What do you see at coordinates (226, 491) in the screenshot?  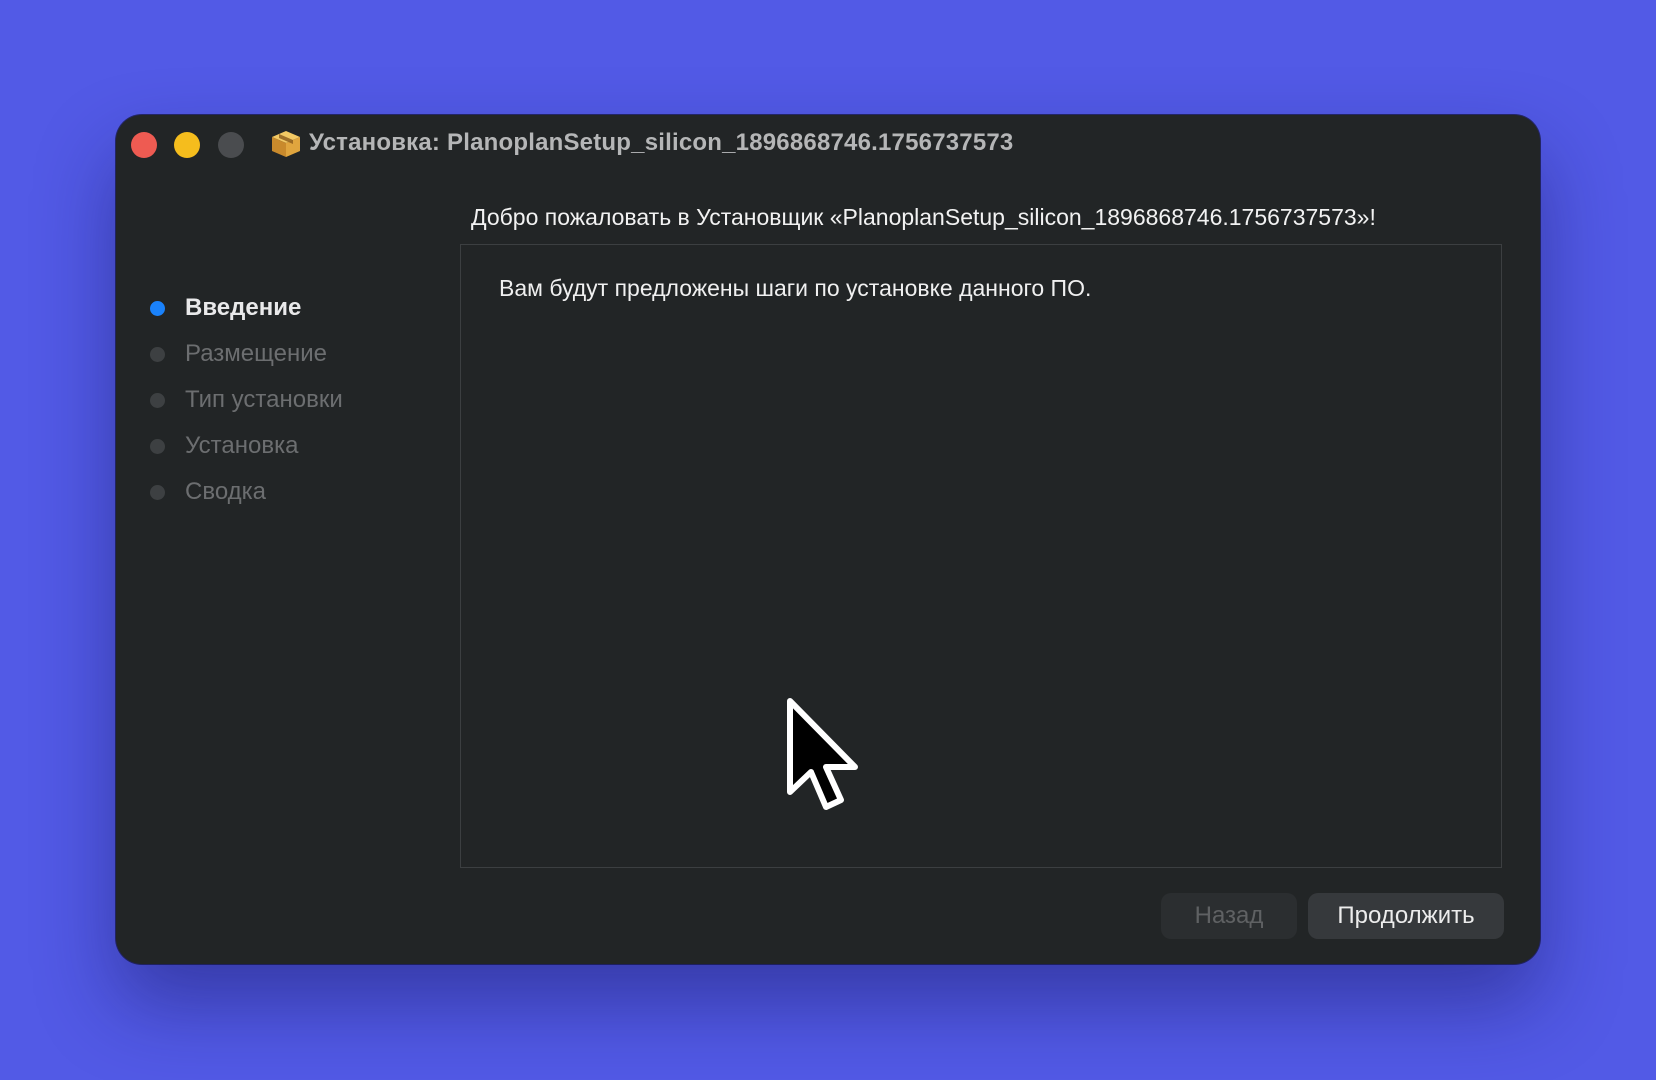 I see `step-label: Сводка` at bounding box center [226, 491].